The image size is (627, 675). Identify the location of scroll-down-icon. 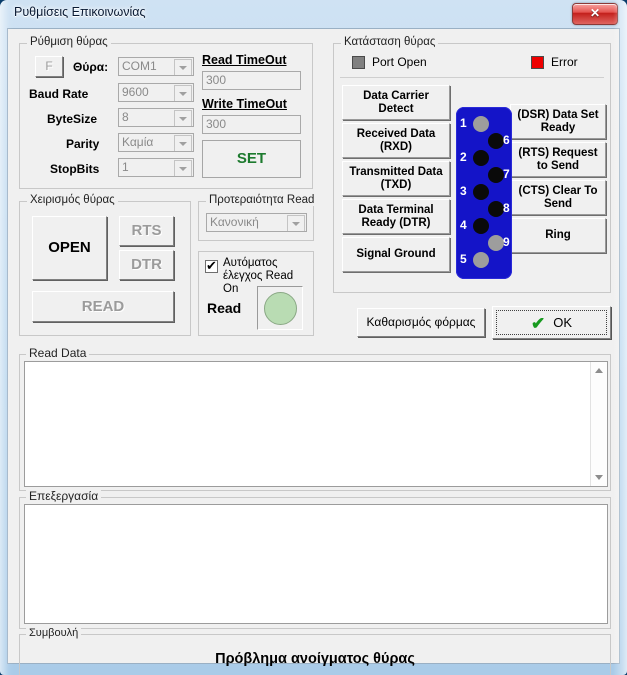
(599, 478).